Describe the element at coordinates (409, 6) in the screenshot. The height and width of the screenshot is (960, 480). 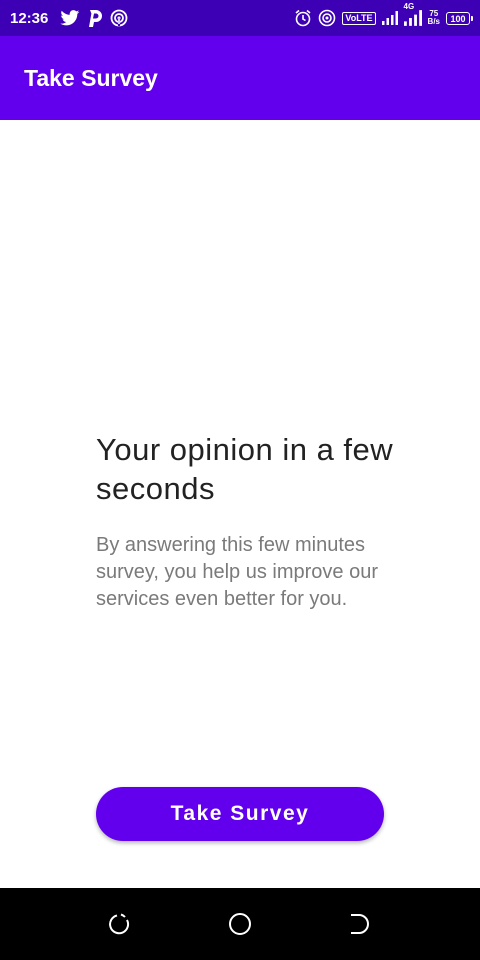
I see `network-type: 4G` at that location.